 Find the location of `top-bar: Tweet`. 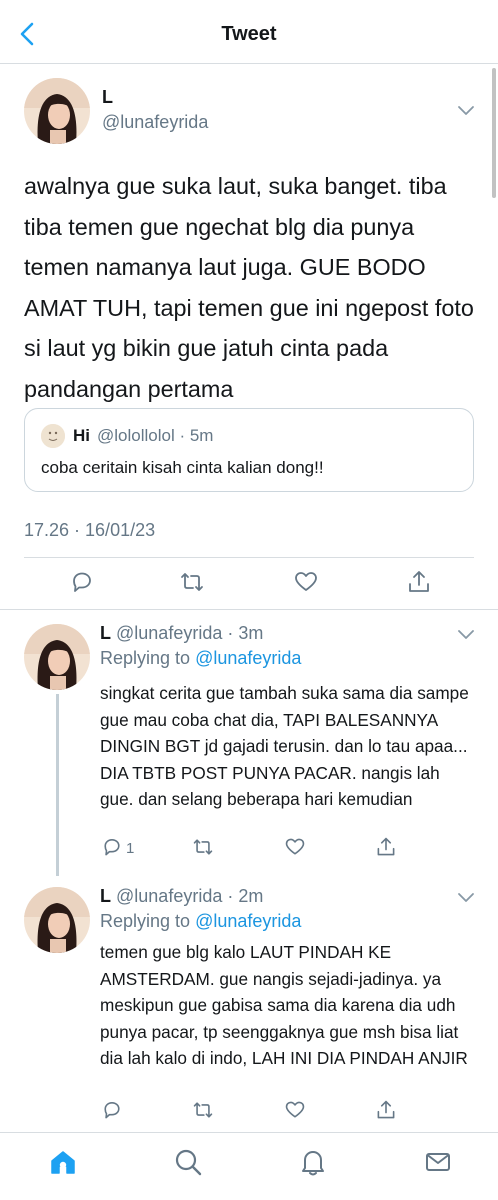

top-bar: Tweet is located at coordinates (249, 32).